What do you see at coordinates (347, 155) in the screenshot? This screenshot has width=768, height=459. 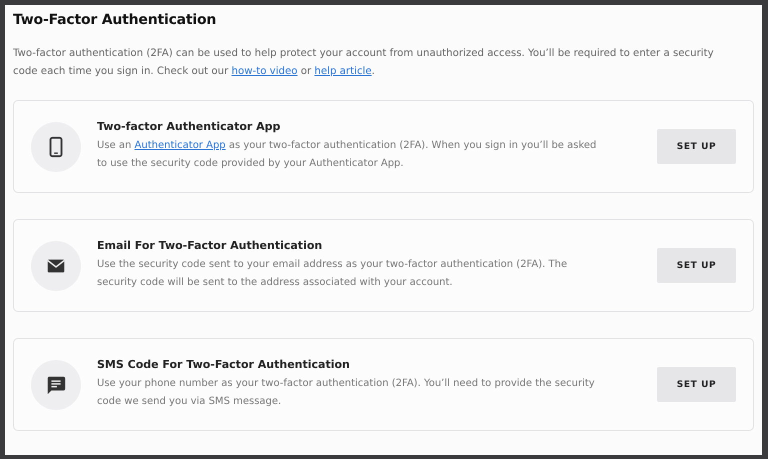 I see `method-description: Use an Authenticator App as your two-factor authentication (2FA). When you sign in you’ll be asked to use the security code provided by your Authenticator App.` at bounding box center [347, 155].